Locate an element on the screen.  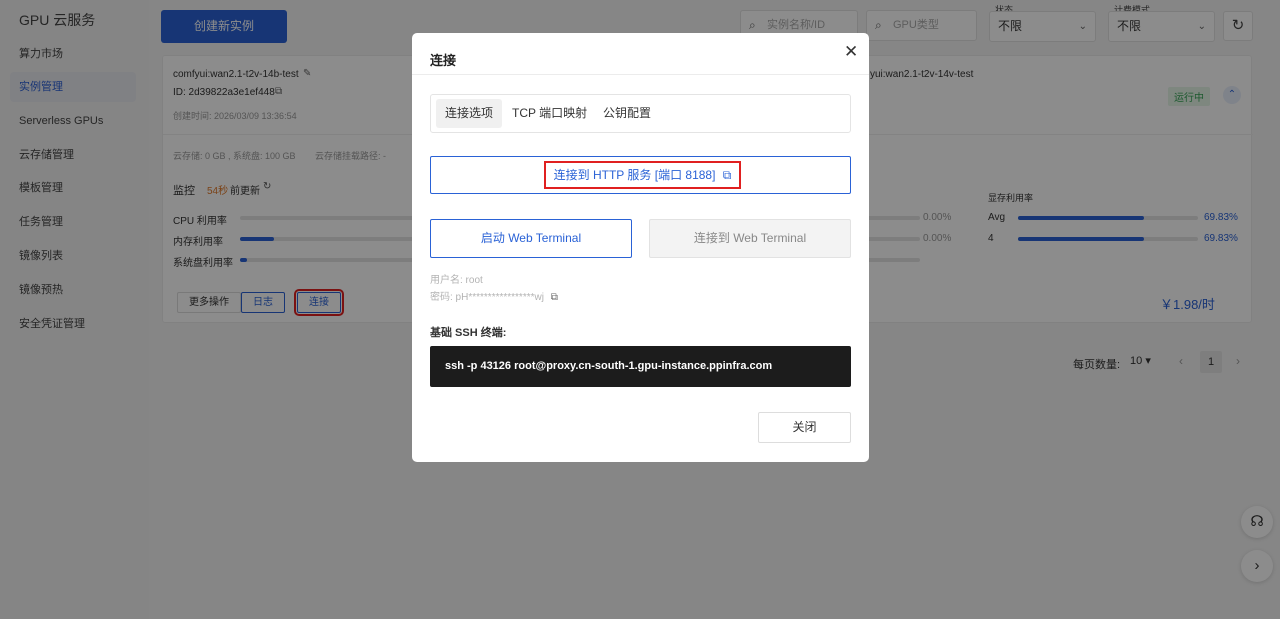
close-button: 关闭 is located at coordinates (804, 427).